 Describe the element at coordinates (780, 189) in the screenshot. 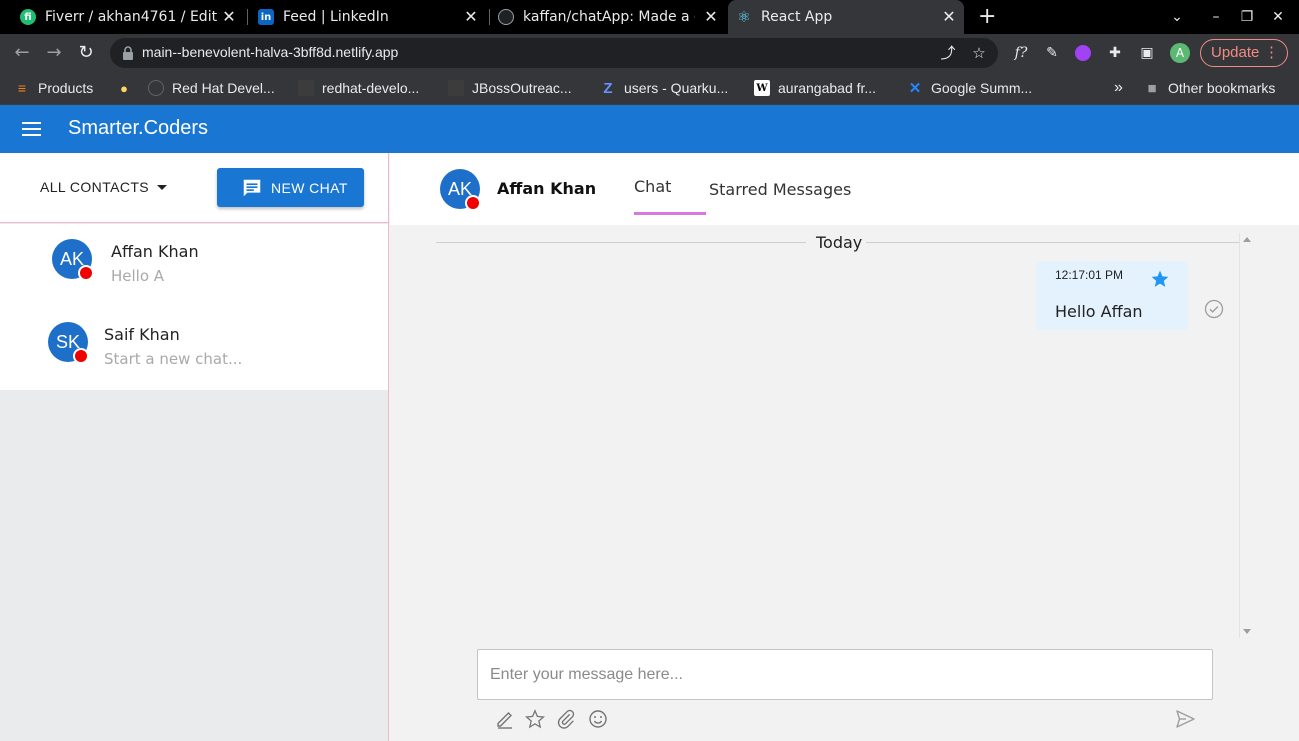

I see `tab-starred-messages: Starred Messages` at that location.